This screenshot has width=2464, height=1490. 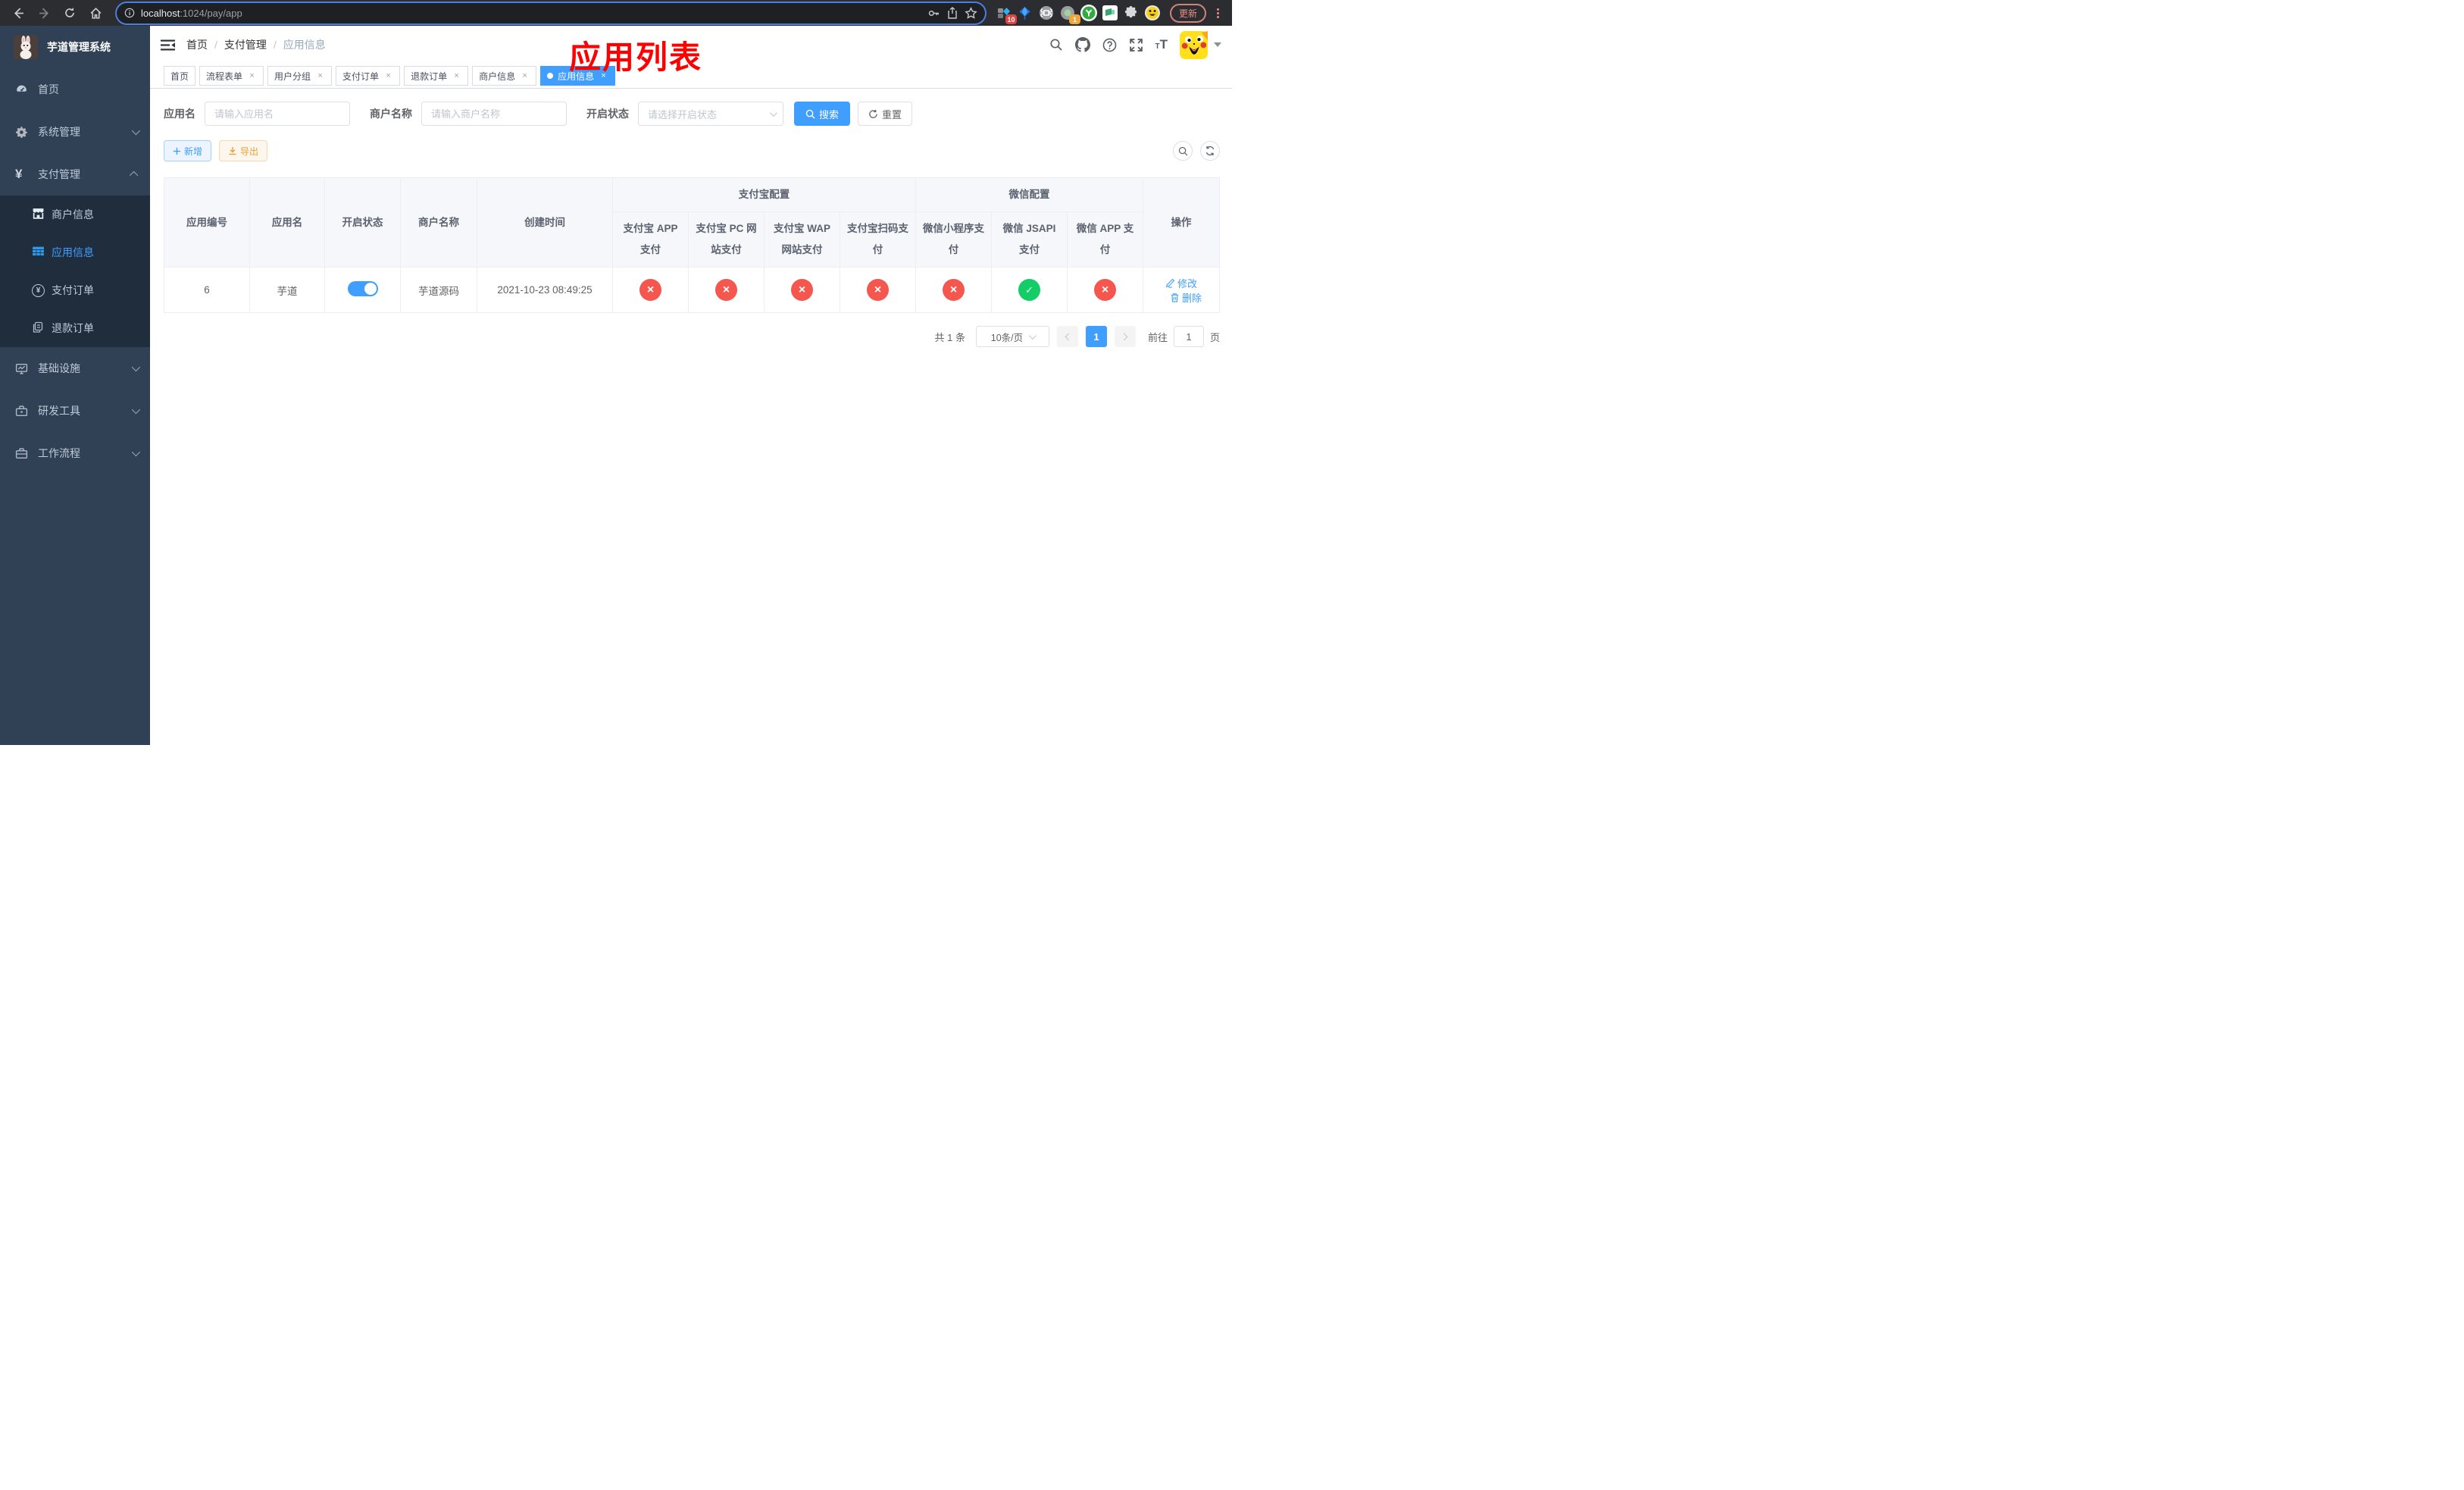 I want to click on tab-user-group: 用户分组, so click(x=300, y=76).